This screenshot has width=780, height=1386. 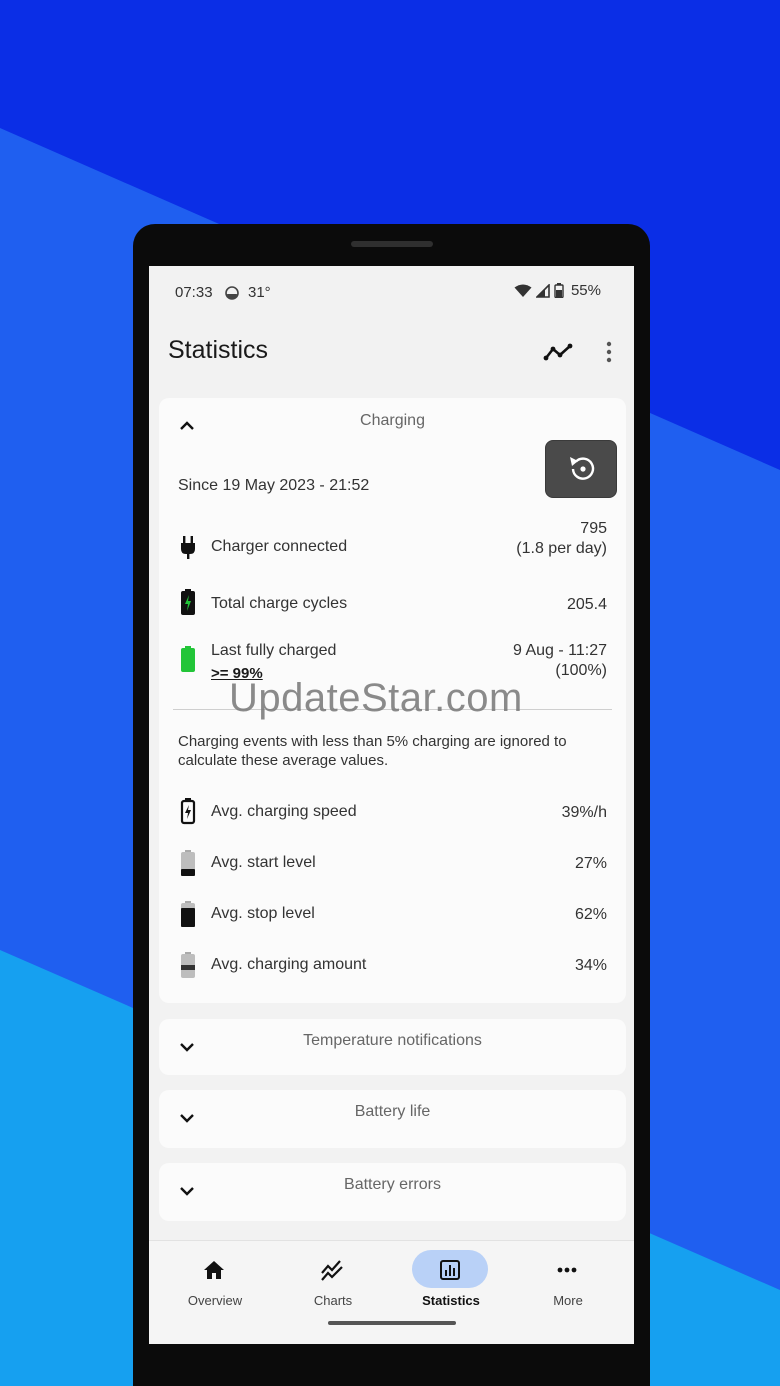 I want to click on row-label-avg-start: Avg. start level, so click(x=263, y=862).